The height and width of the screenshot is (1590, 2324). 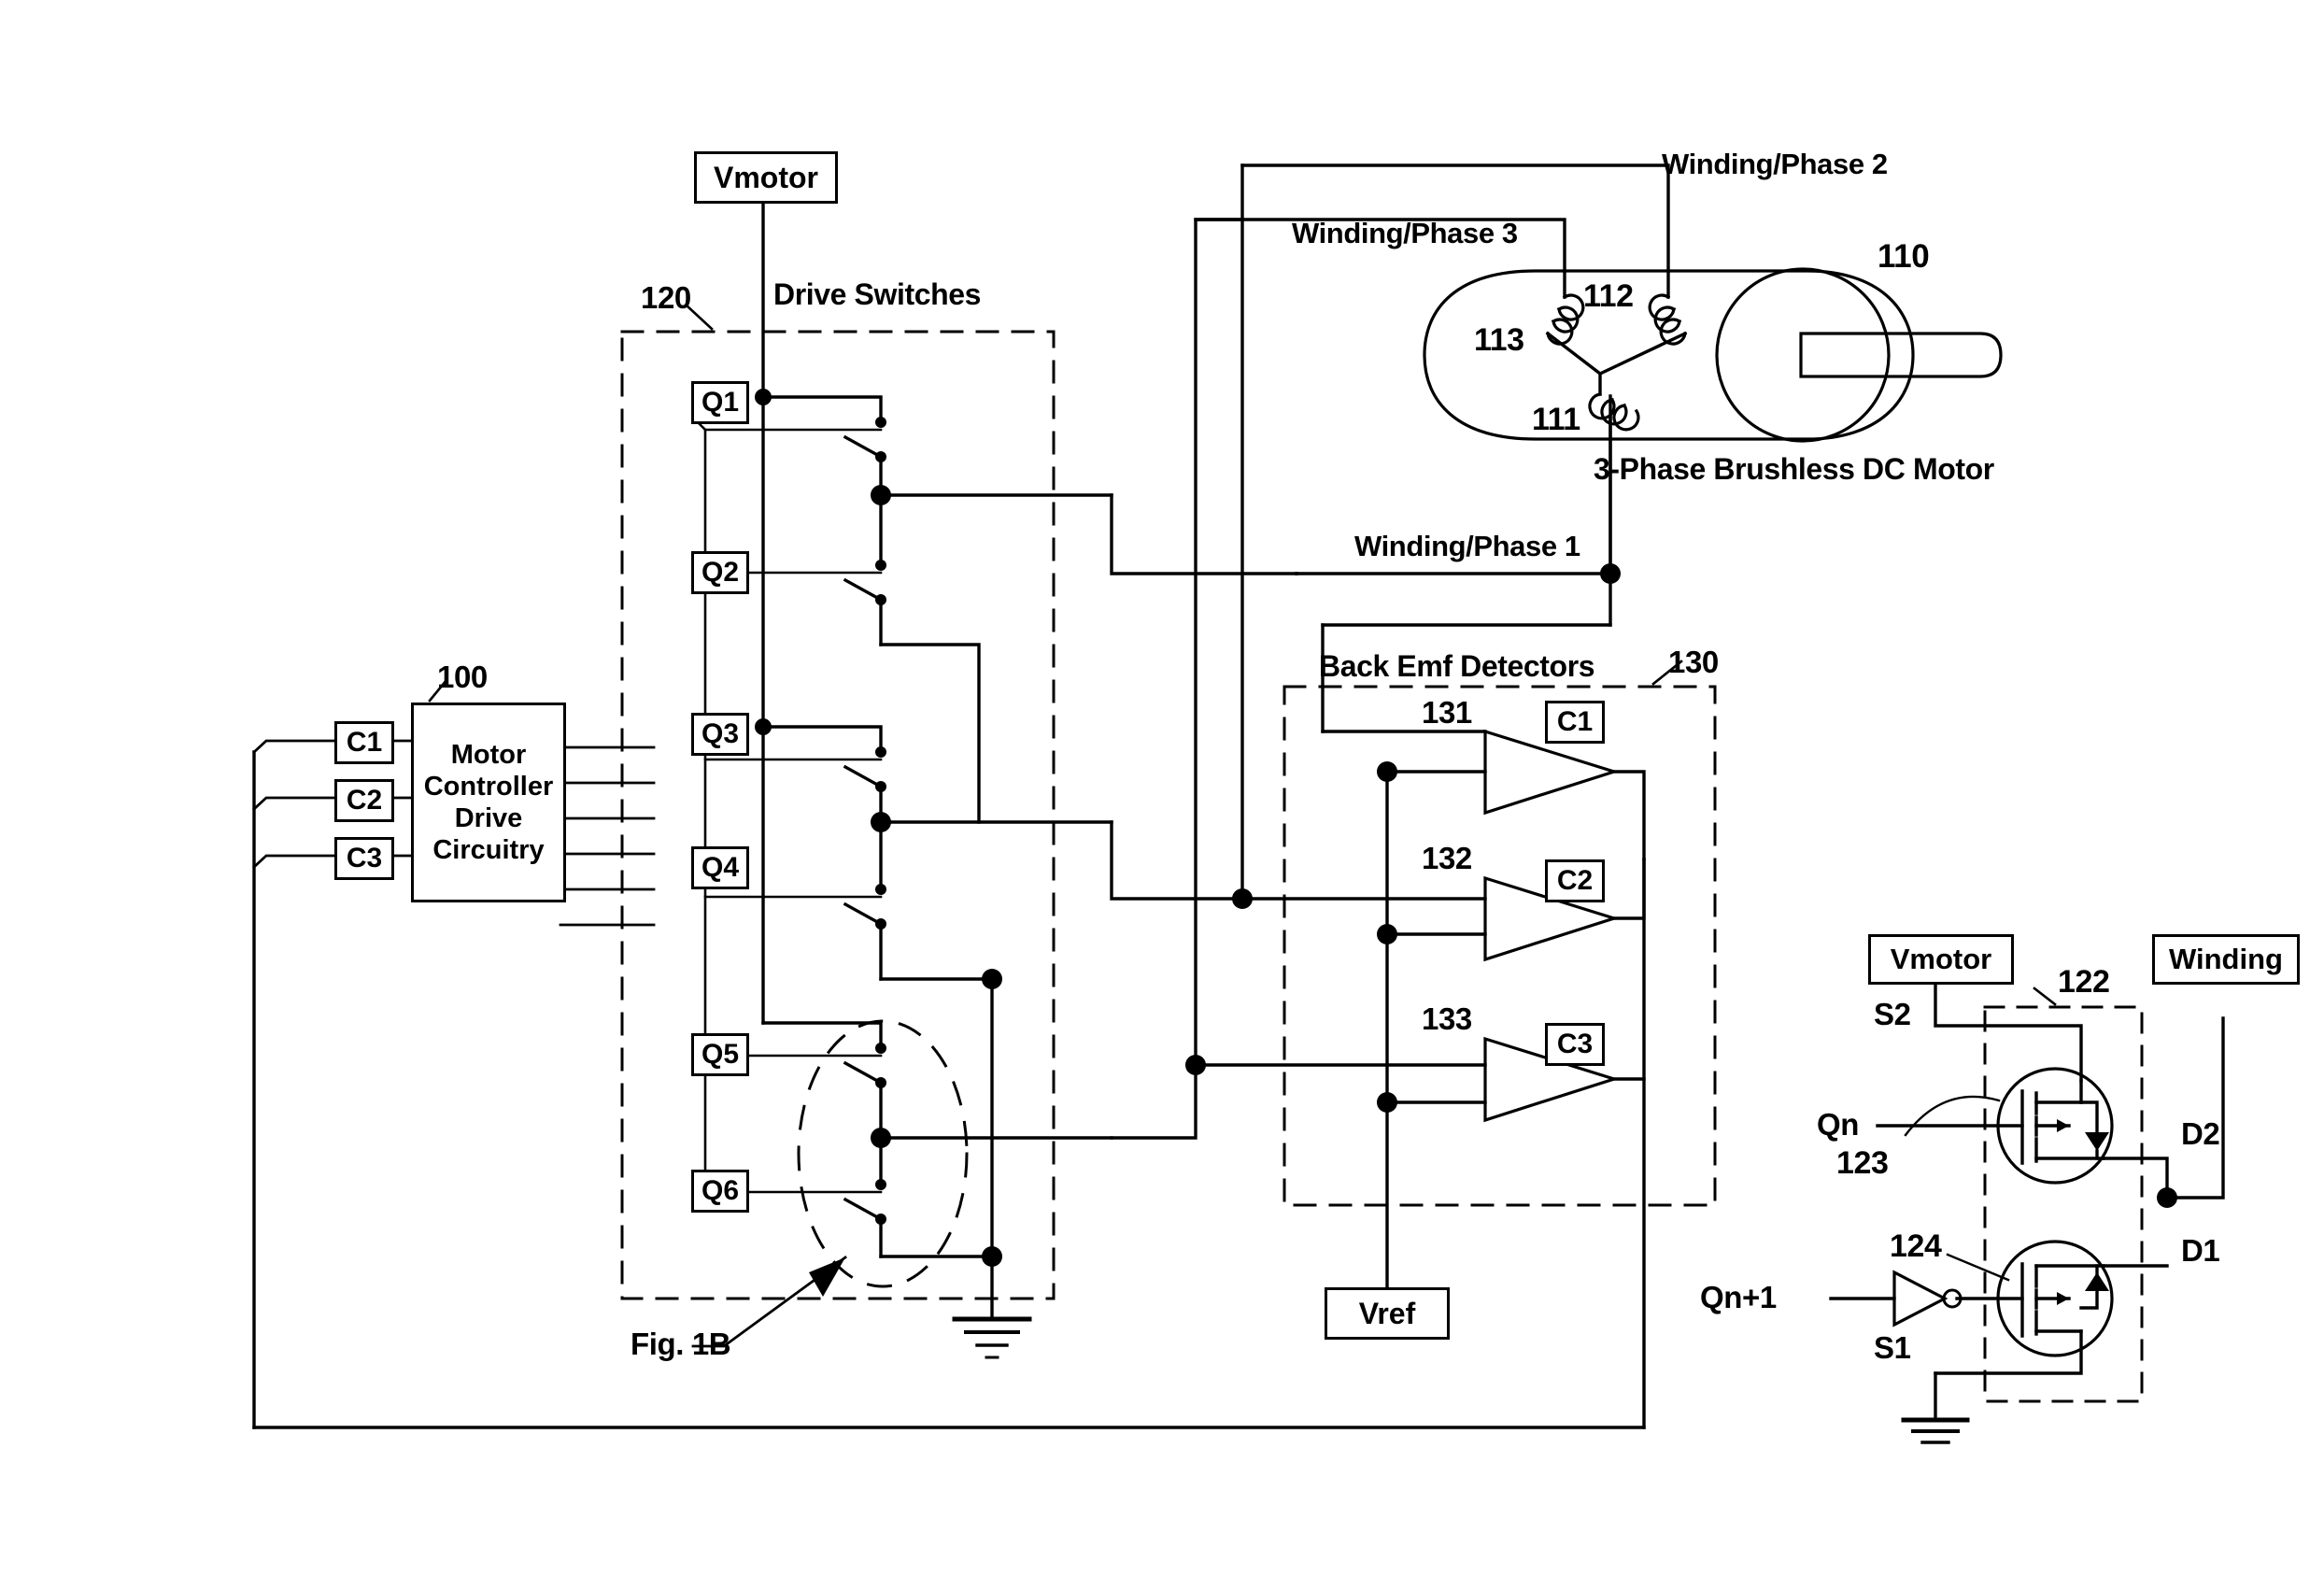 What do you see at coordinates (1447, 858) in the screenshot?
I see `ref-132: 132` at bounding box center [1447, 858].